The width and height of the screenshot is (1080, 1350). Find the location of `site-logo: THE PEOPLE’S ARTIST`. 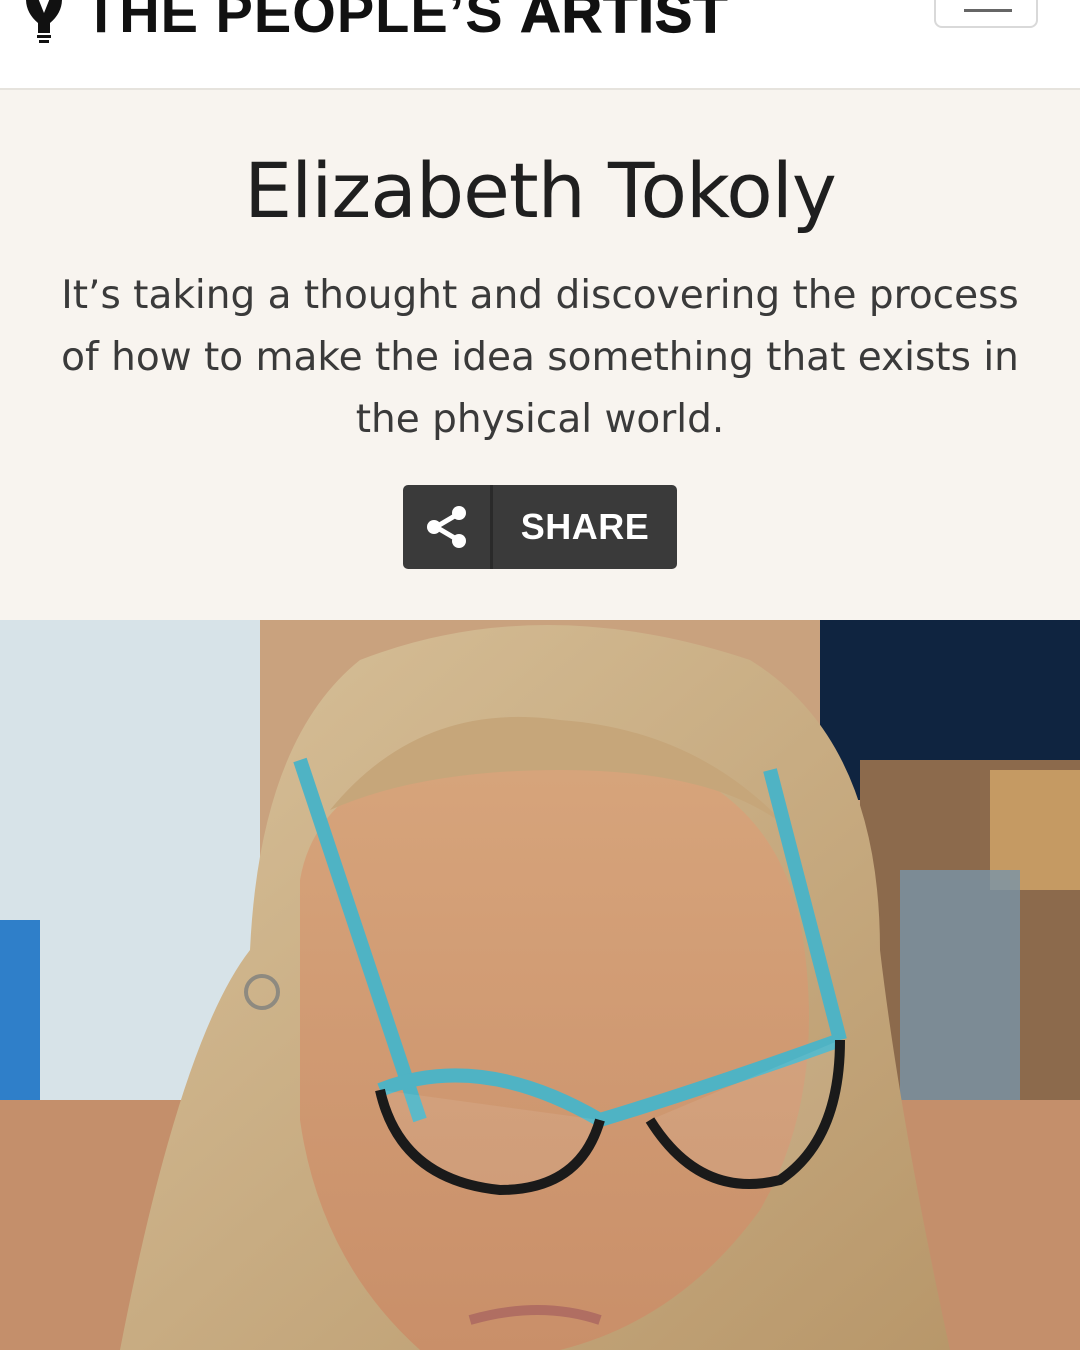

site-logo: THE PEOPLE’S ARTIST is located at coordinates (375, 24).